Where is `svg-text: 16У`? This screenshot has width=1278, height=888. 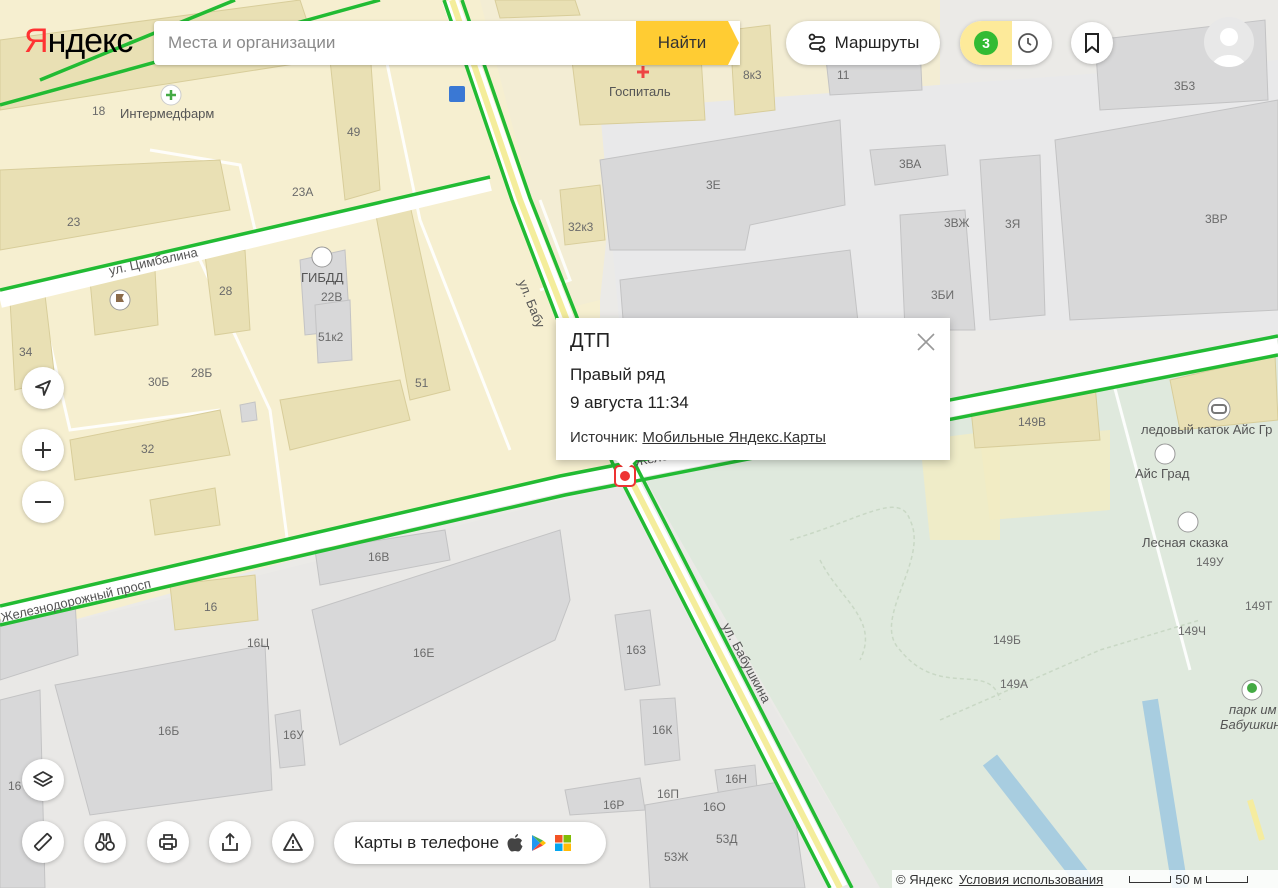 svg-text: 16У is located at coordinates (293, 735).